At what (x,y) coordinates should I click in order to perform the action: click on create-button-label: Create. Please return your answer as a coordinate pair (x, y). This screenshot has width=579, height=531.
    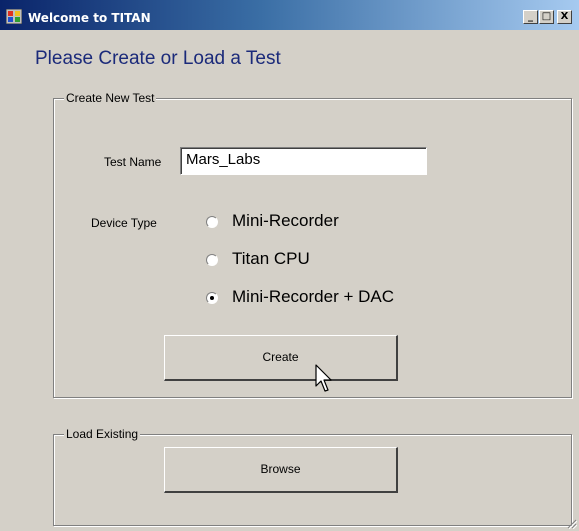
    Looking at the image, I should click on (280, 357).